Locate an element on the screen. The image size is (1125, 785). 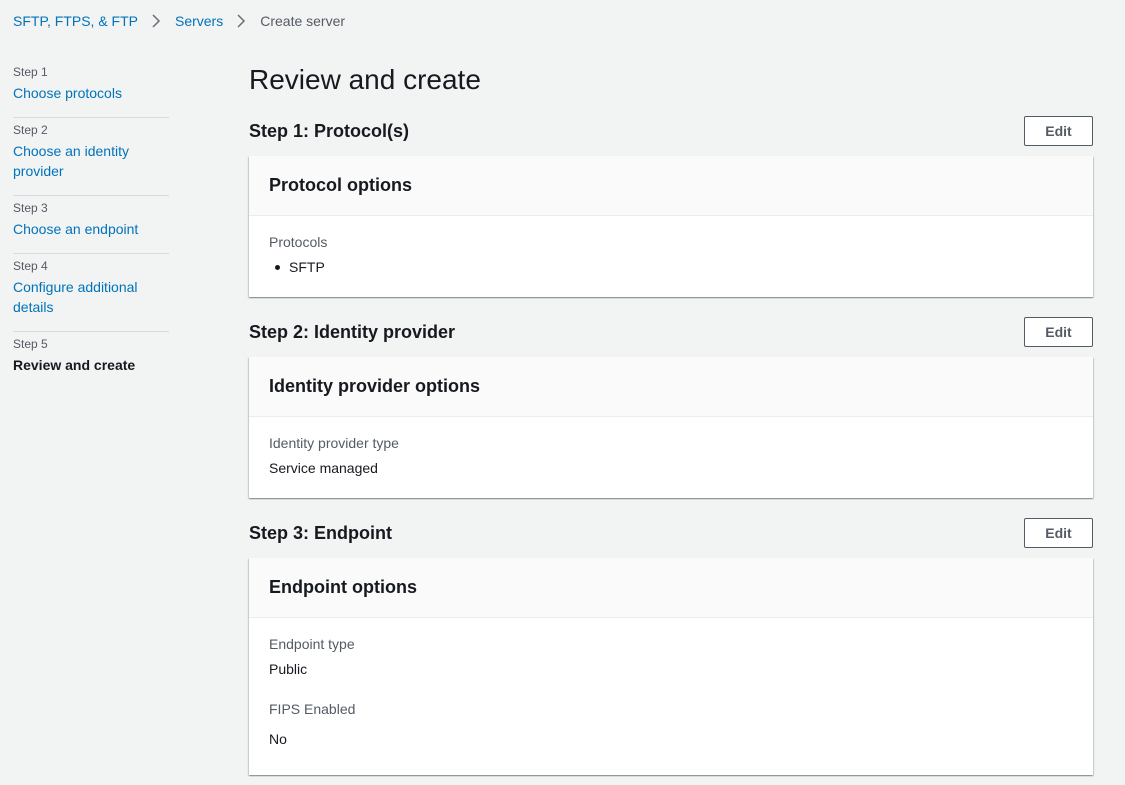
step-link-choose-identity-provider: Choose an identity provider is located at coordinates (78, 161).